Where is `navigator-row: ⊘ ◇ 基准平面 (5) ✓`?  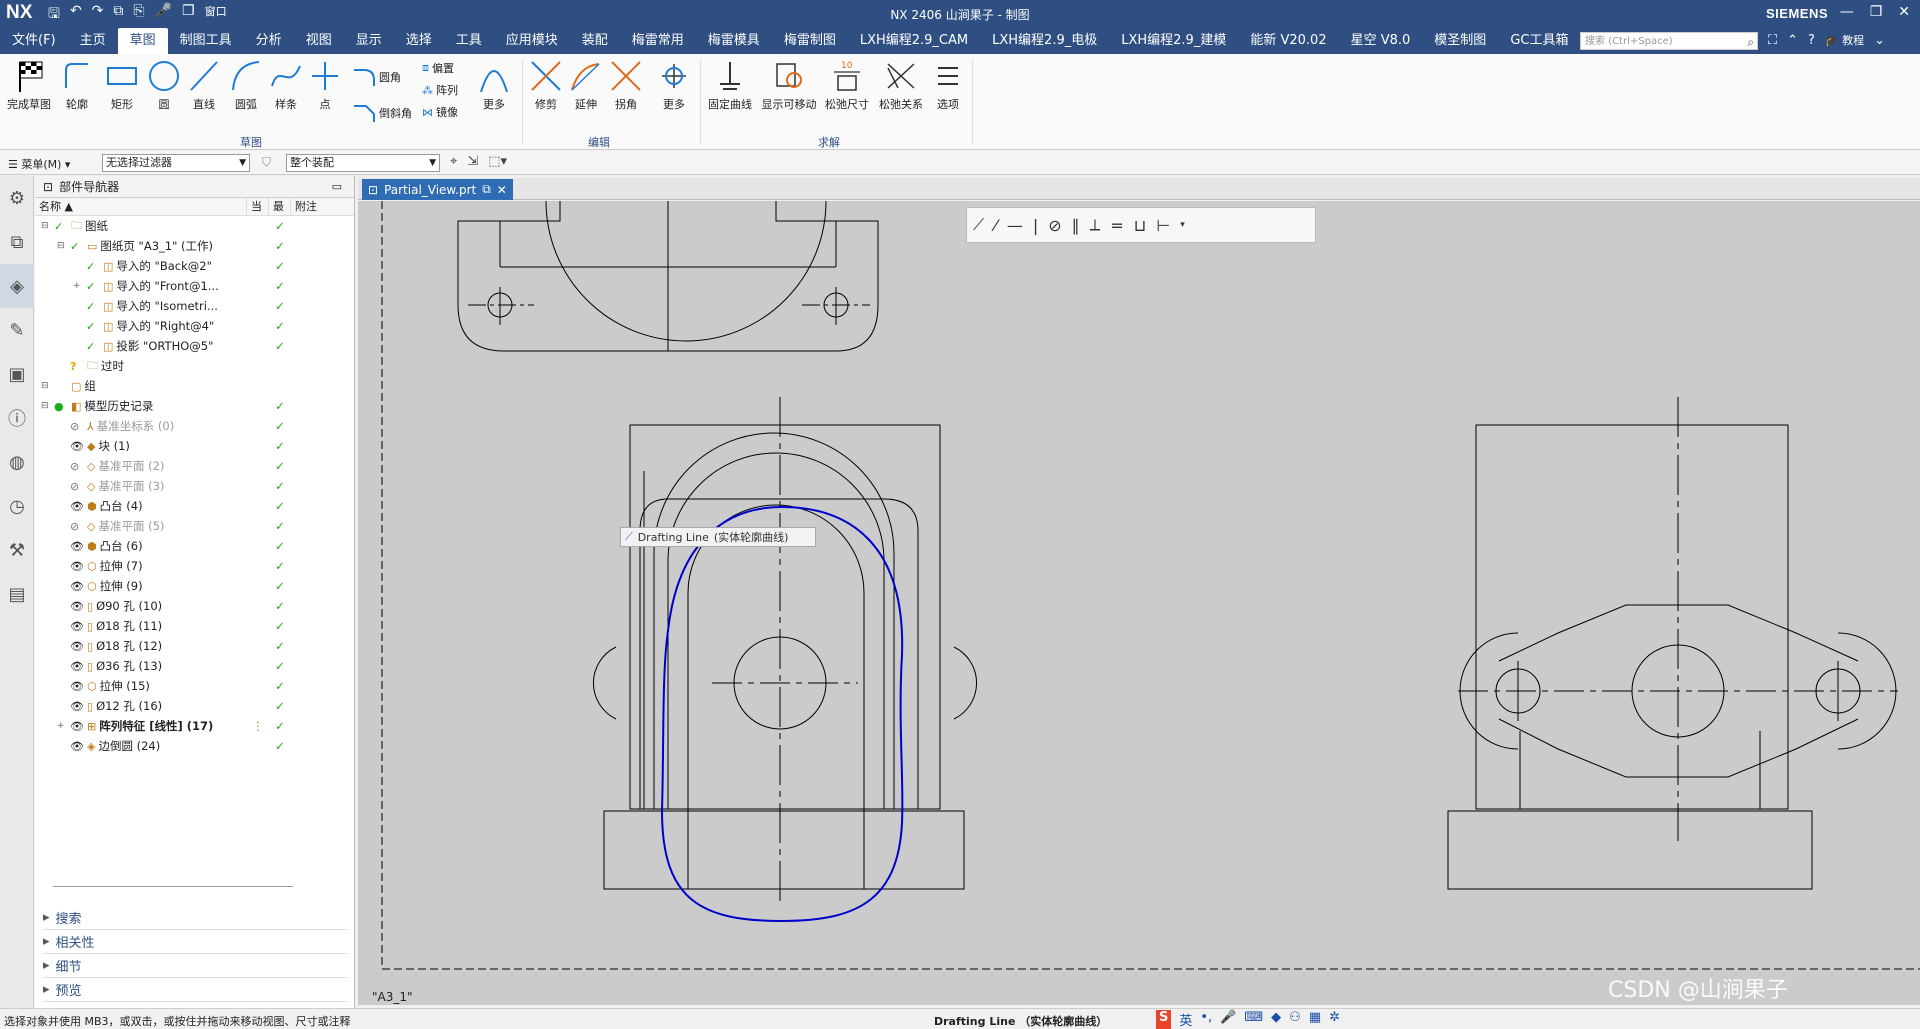 navigator-row: ⊘ ◇ 基准平面 (5) ✓ is located at coordinates (194, 526).